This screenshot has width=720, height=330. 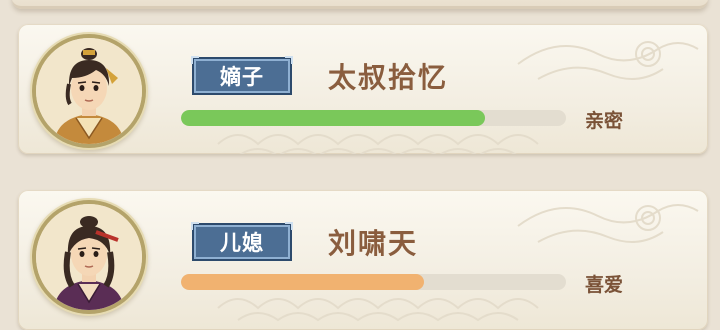 I want to click on member-name: 刘啸天, so click(x=373, y=243).